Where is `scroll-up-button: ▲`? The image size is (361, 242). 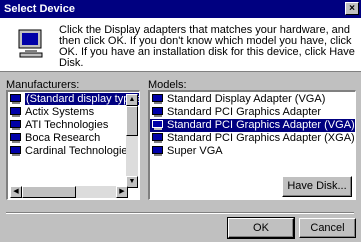 scroll-up-button: ▲ is located at coordinates (132, 100).